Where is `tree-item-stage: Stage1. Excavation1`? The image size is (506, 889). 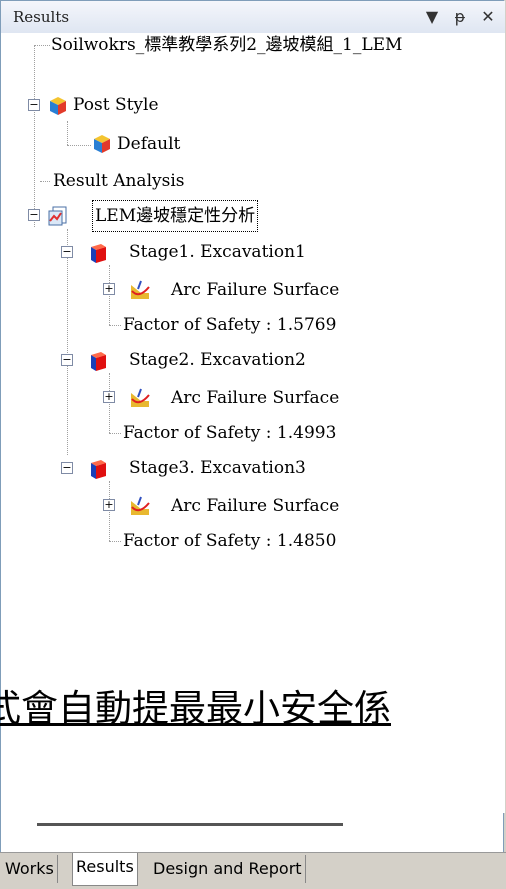 tree-item-stage: Stage1. Excavation1 is located at coordinates (217, 252).